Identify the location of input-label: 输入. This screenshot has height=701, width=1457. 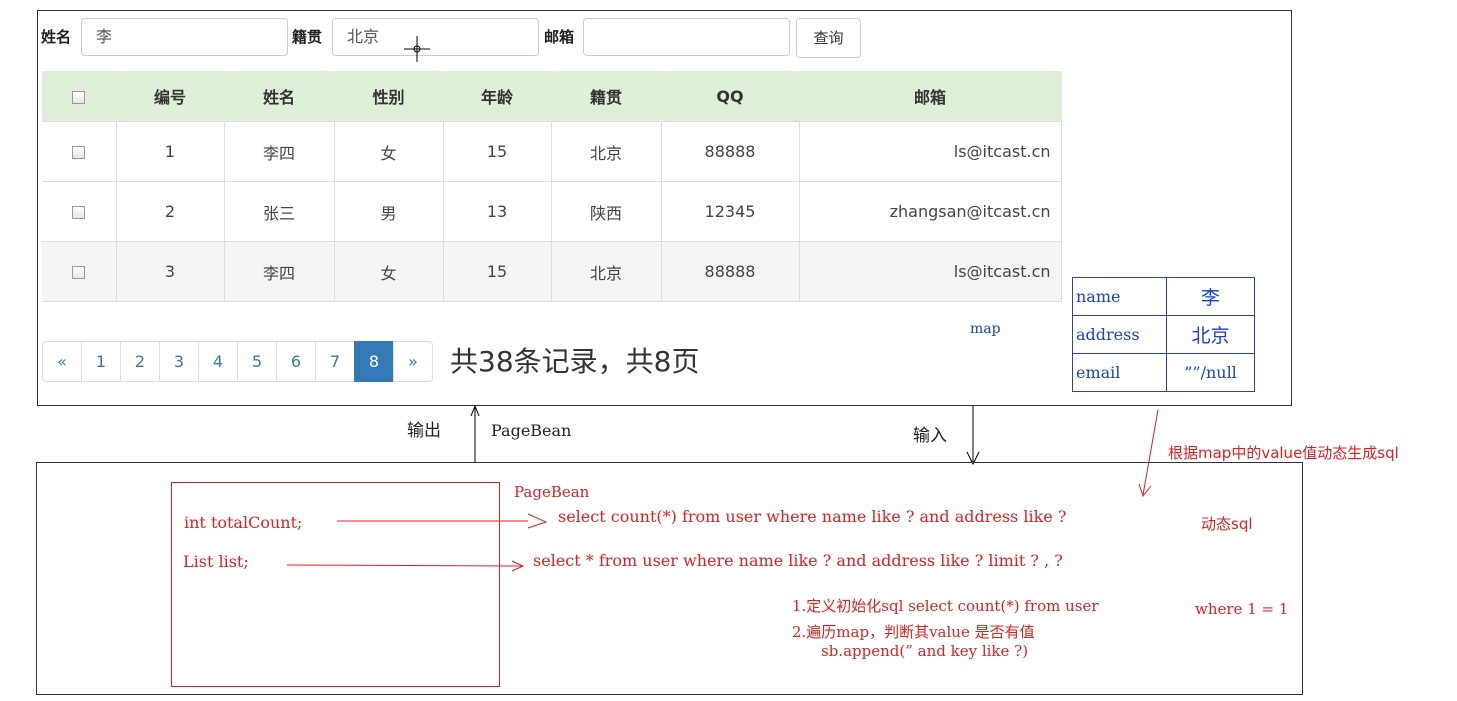
(930, 436).